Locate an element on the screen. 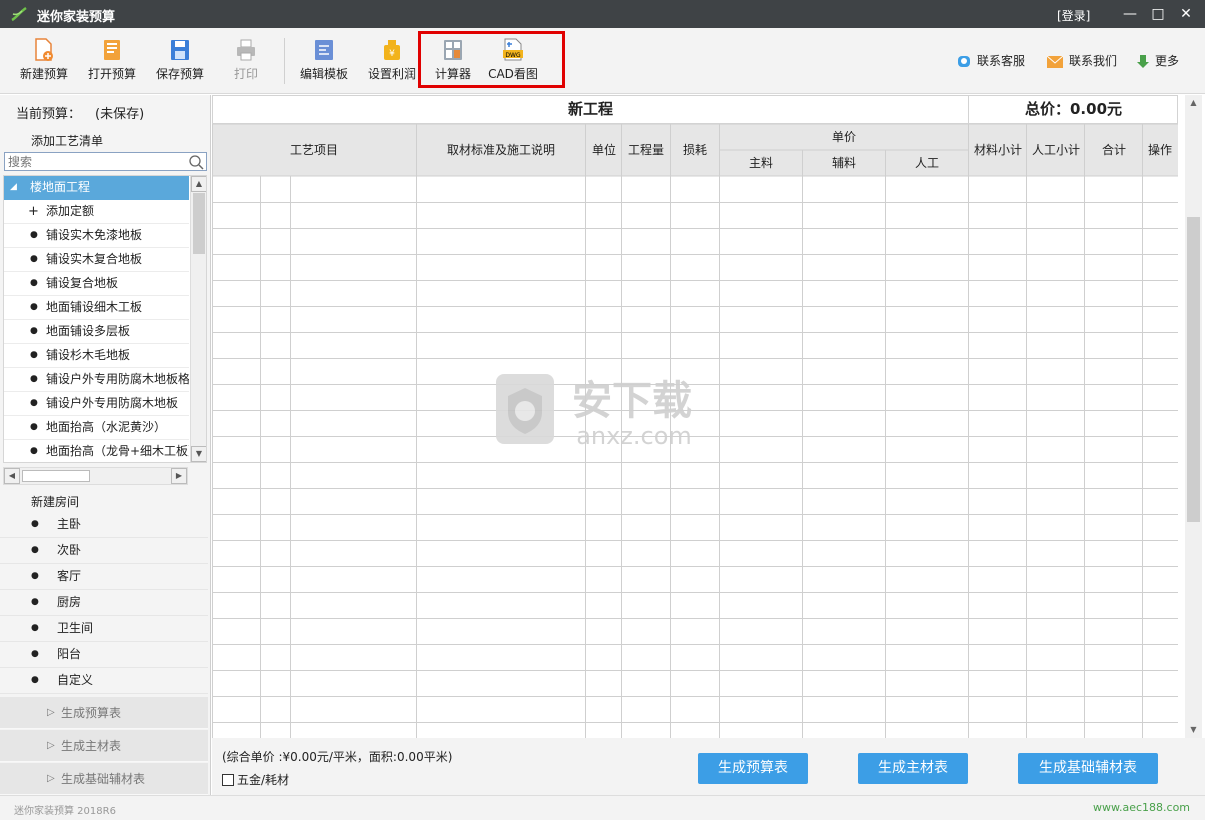 Image resolution: width=1205 pixels, height=820 pixels. room-item: ● 自定义 is located at coordinates (104, 681).